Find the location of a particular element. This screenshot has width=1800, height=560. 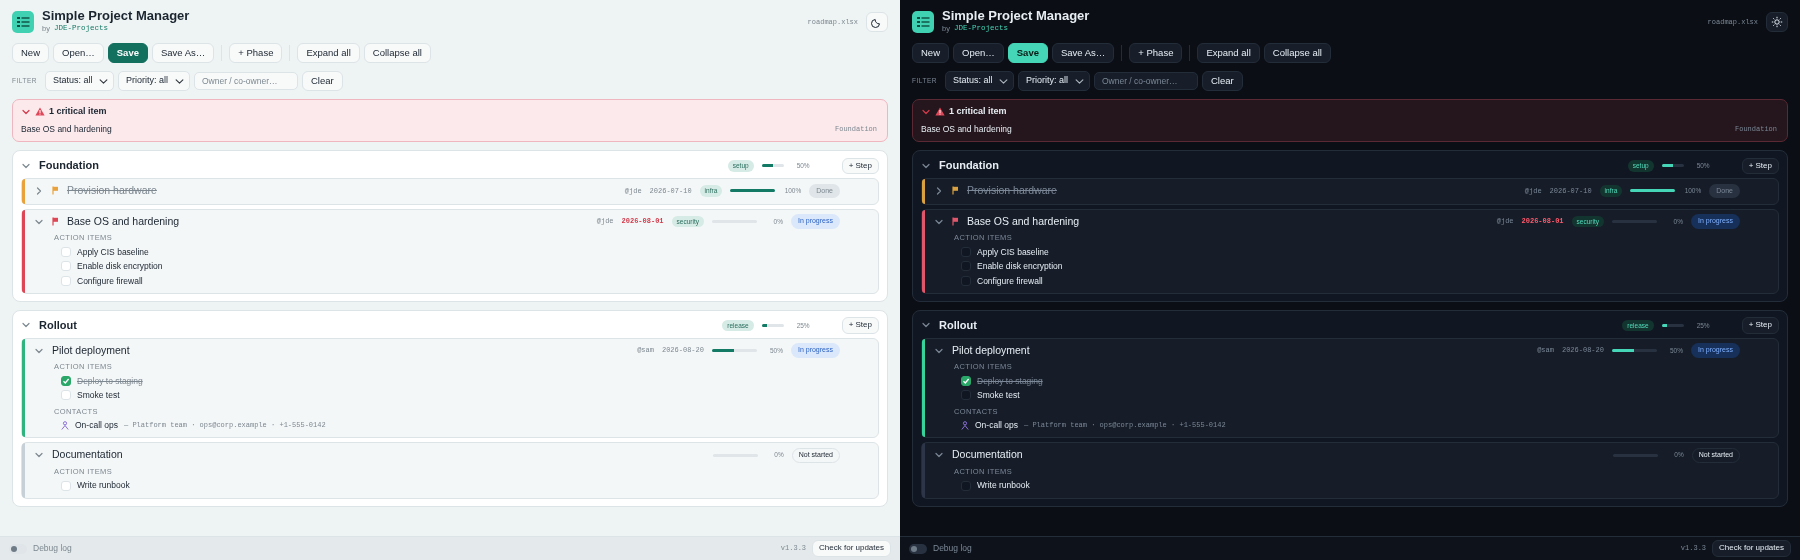

theme-toggle-button is located at coordinates (1777, 21).